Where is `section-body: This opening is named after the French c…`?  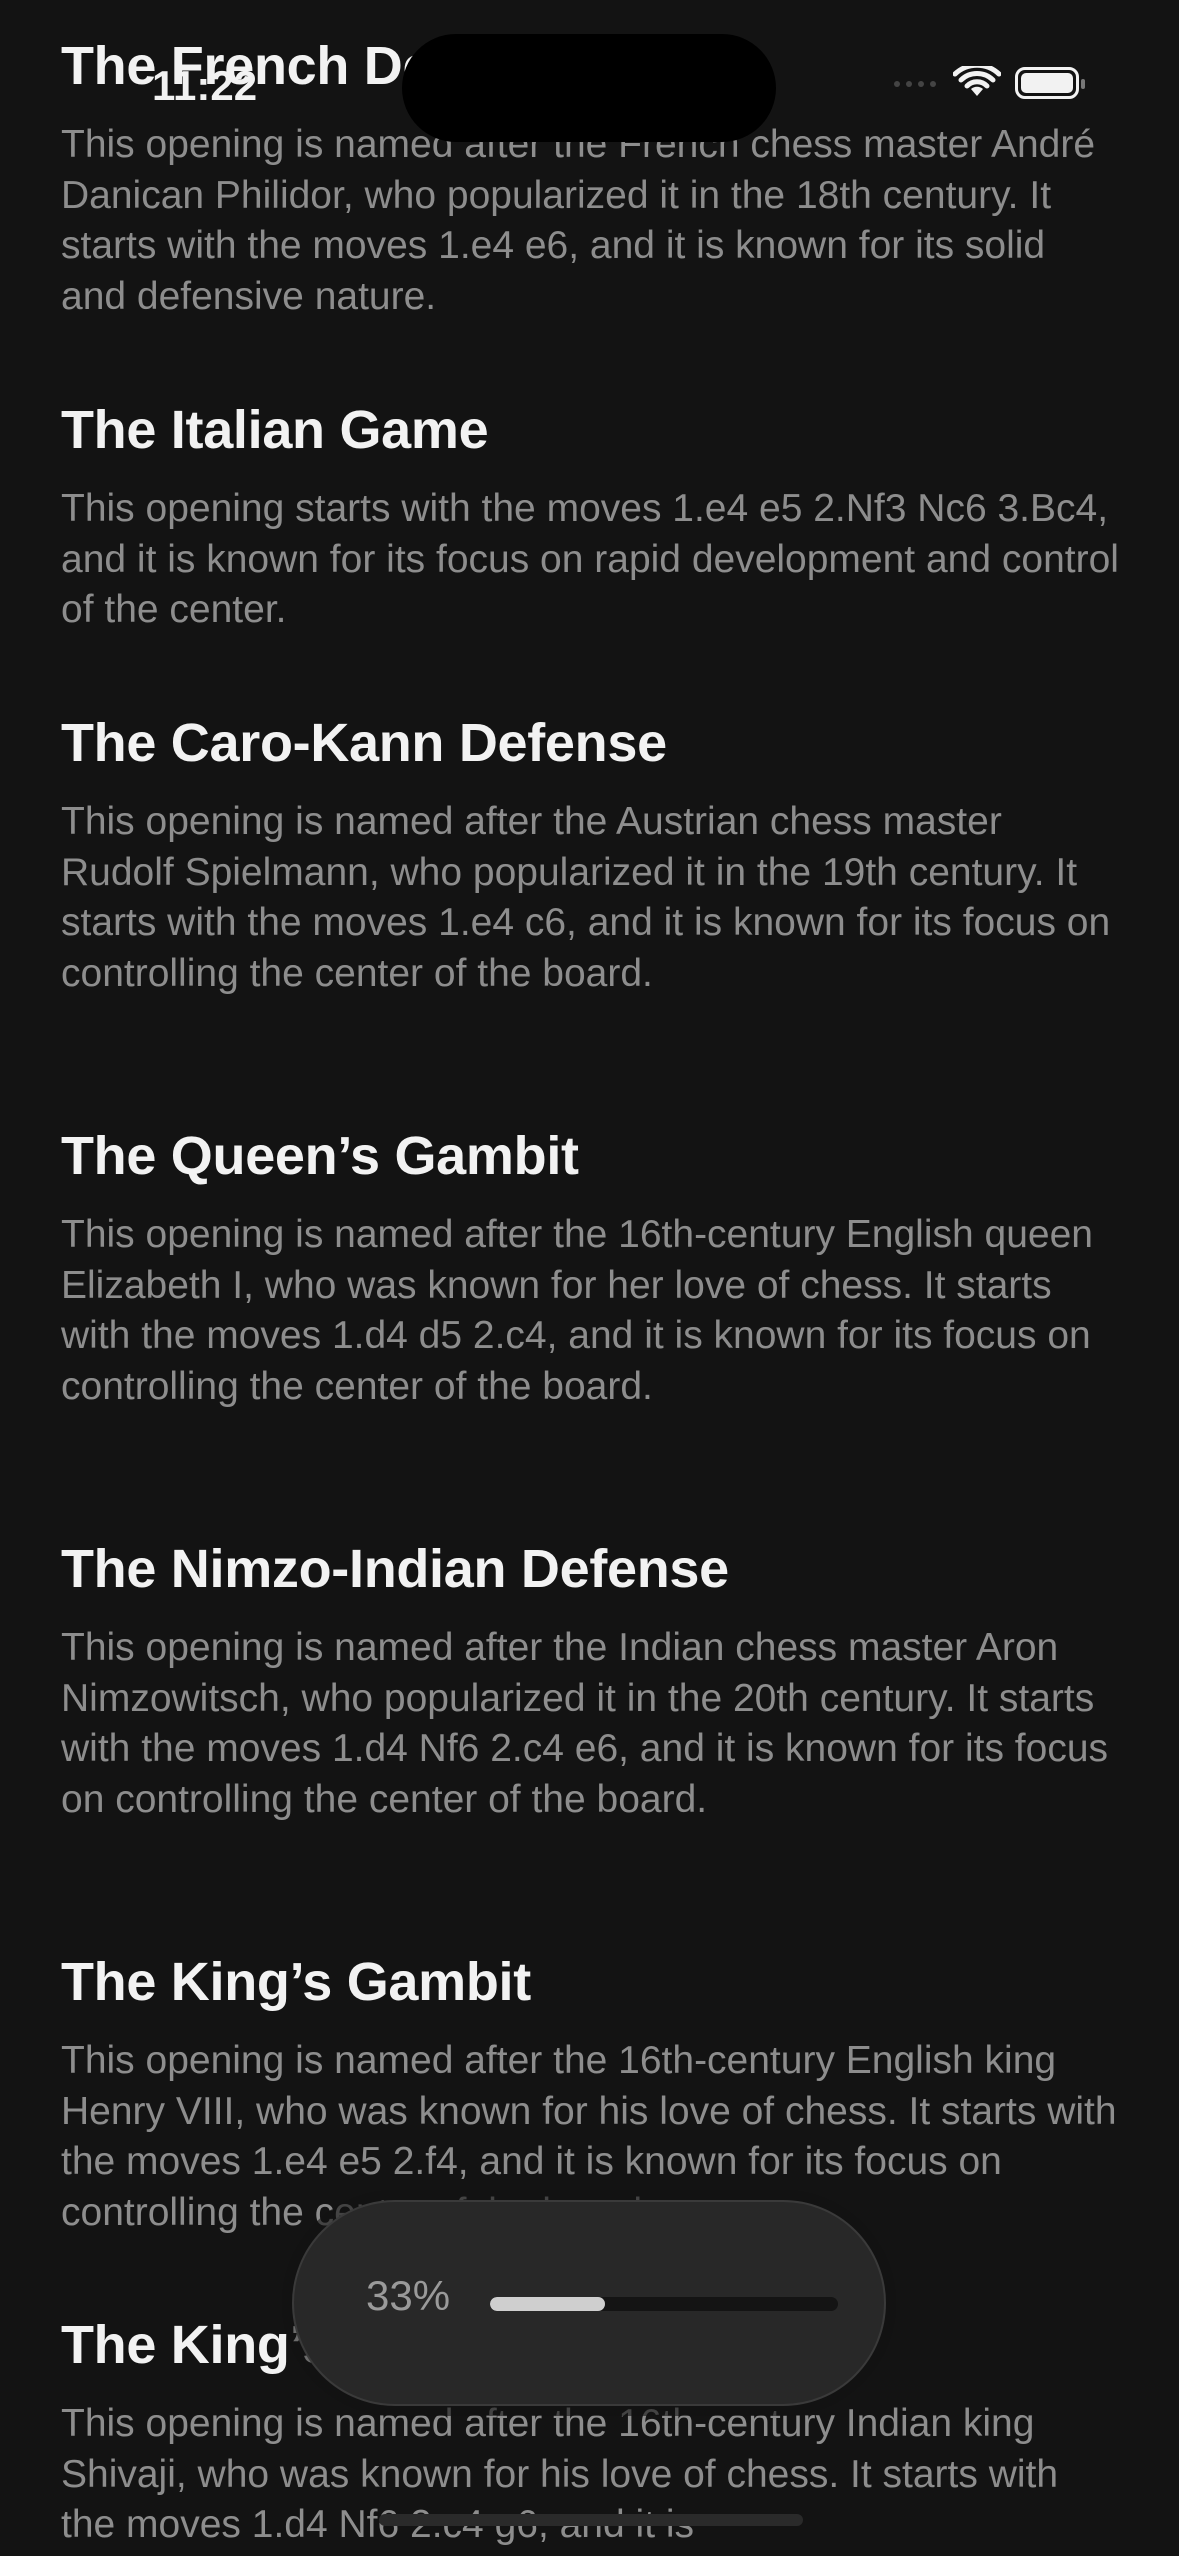
section-body: This opening is named after the French c… is located at coordinates (578, 220).